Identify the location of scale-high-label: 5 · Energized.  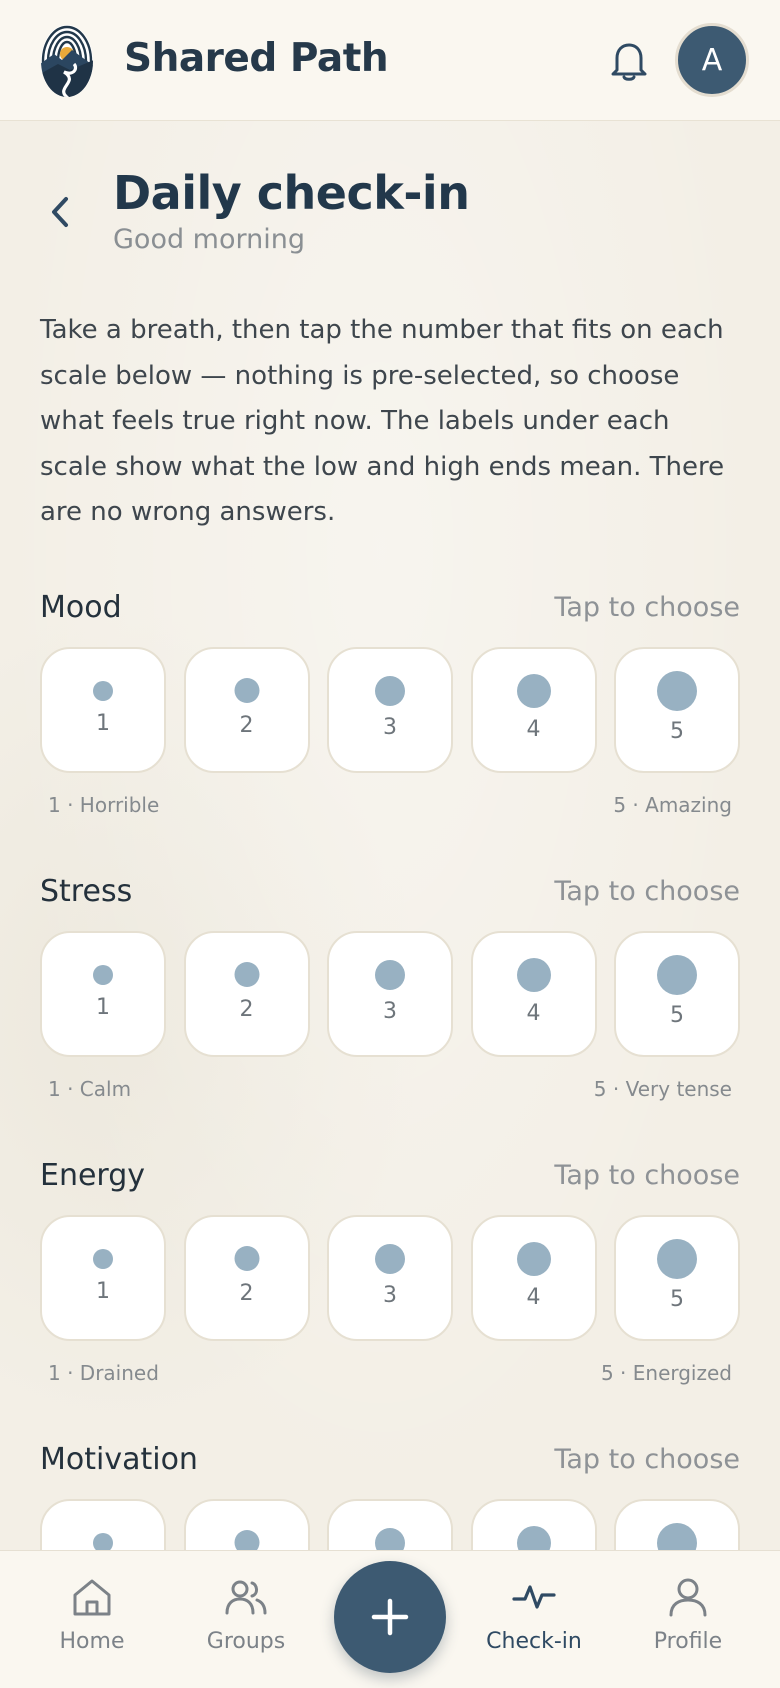
(666, 1373).